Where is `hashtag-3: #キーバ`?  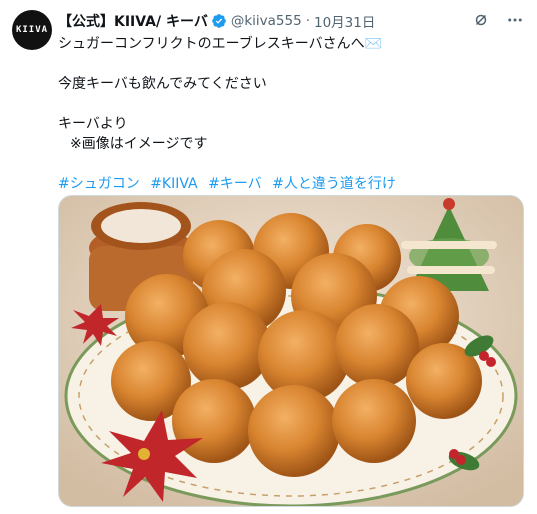 hashtag-3: #キーバ is located at coordinates (235, 184).